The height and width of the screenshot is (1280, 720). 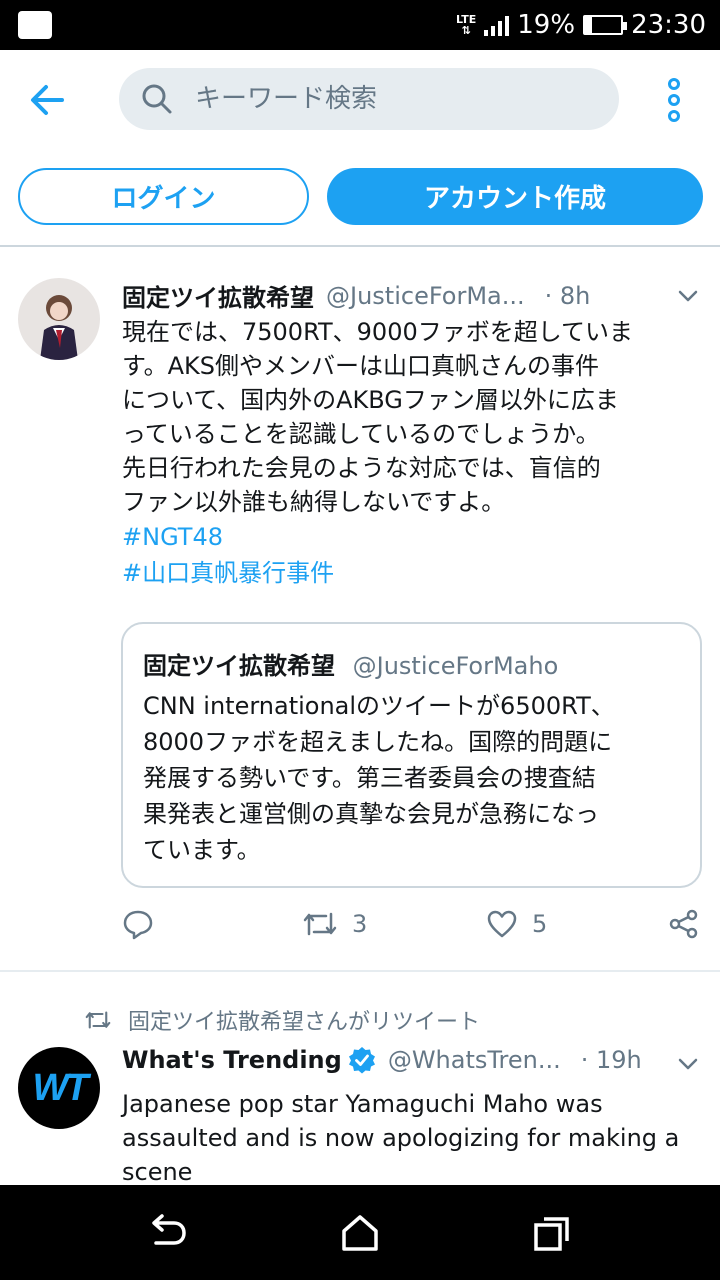 I want to click on nav-home-button, so click(x=360, y=1233).